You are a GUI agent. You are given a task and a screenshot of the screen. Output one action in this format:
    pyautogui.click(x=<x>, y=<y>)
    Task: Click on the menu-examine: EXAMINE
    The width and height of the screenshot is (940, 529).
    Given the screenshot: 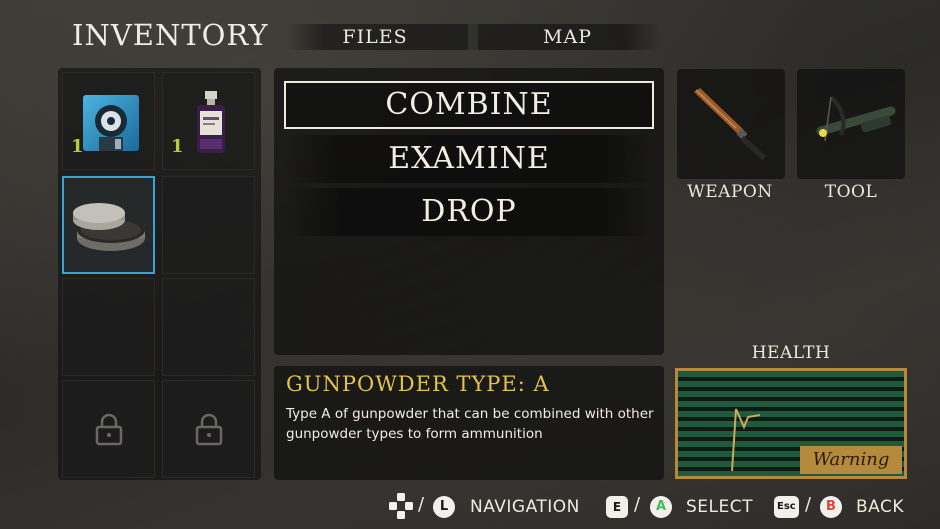 What is the action you would take?
    pyautogui.click(x=469, y=159)
    